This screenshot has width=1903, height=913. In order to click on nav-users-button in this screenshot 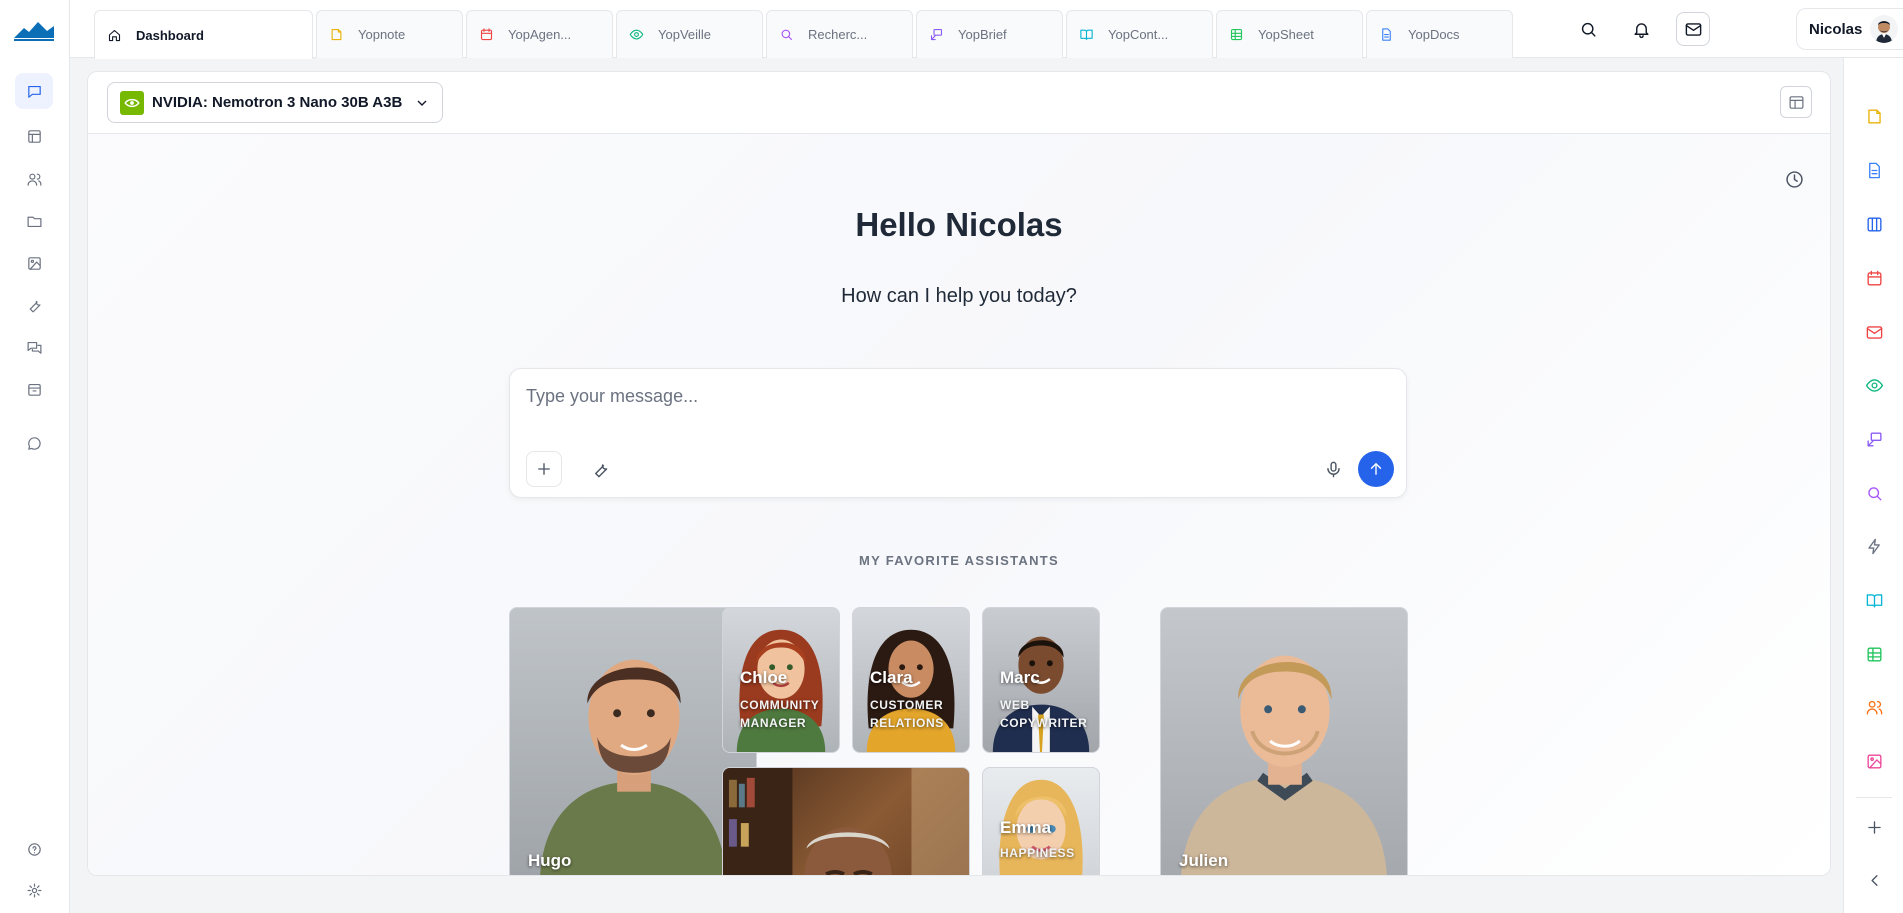, I will do `click(34, 179)`.